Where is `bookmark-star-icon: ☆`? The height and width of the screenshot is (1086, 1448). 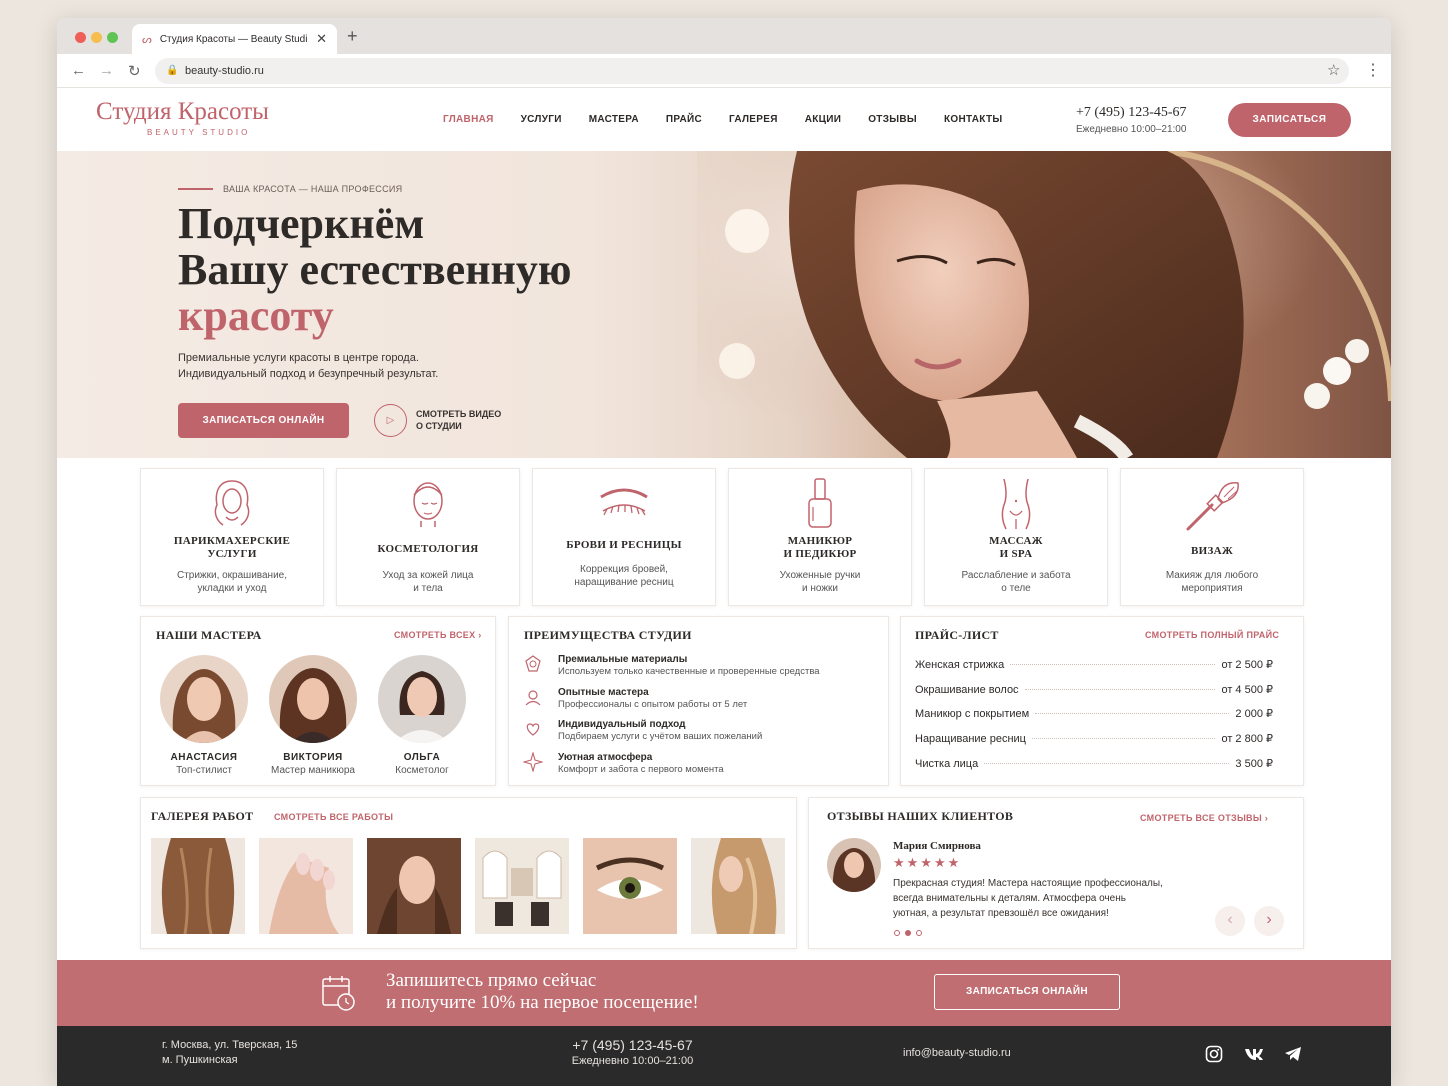
bookmark-star-icon: ☆ is located at coordinates (1333, 70).